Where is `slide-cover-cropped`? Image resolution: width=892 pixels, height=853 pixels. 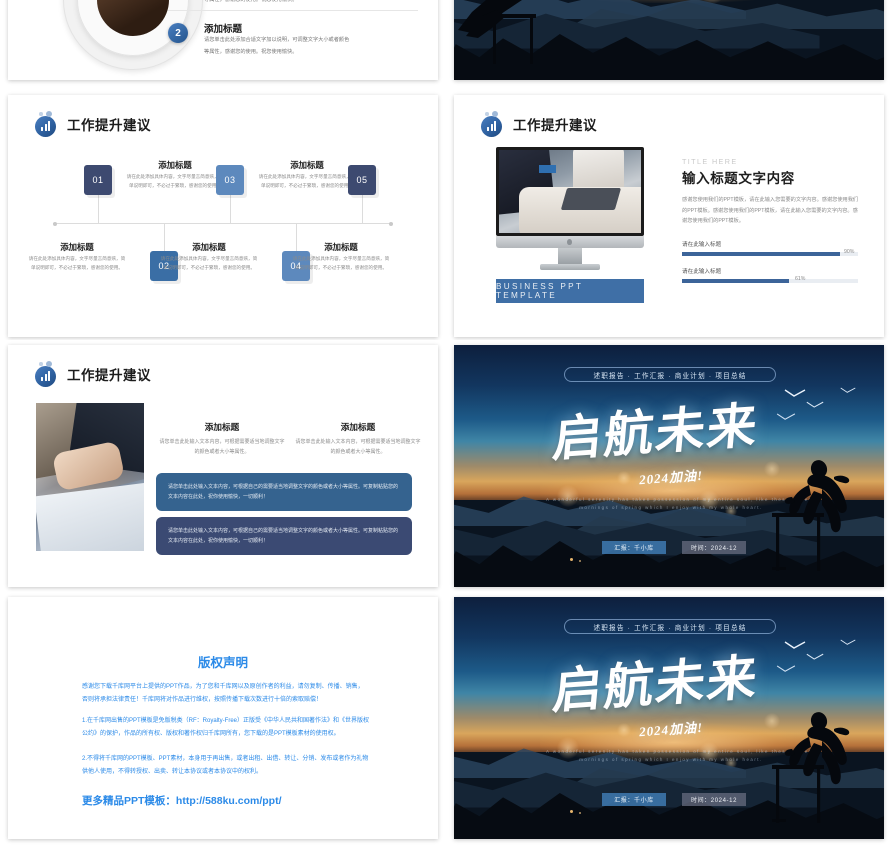
slide-cover-cropped is located at coordinates (669, 40).